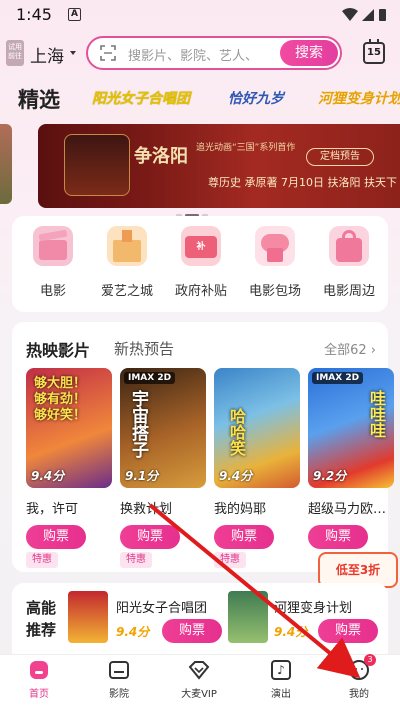  I want to click on notification-icon: A, so click(74, 14).